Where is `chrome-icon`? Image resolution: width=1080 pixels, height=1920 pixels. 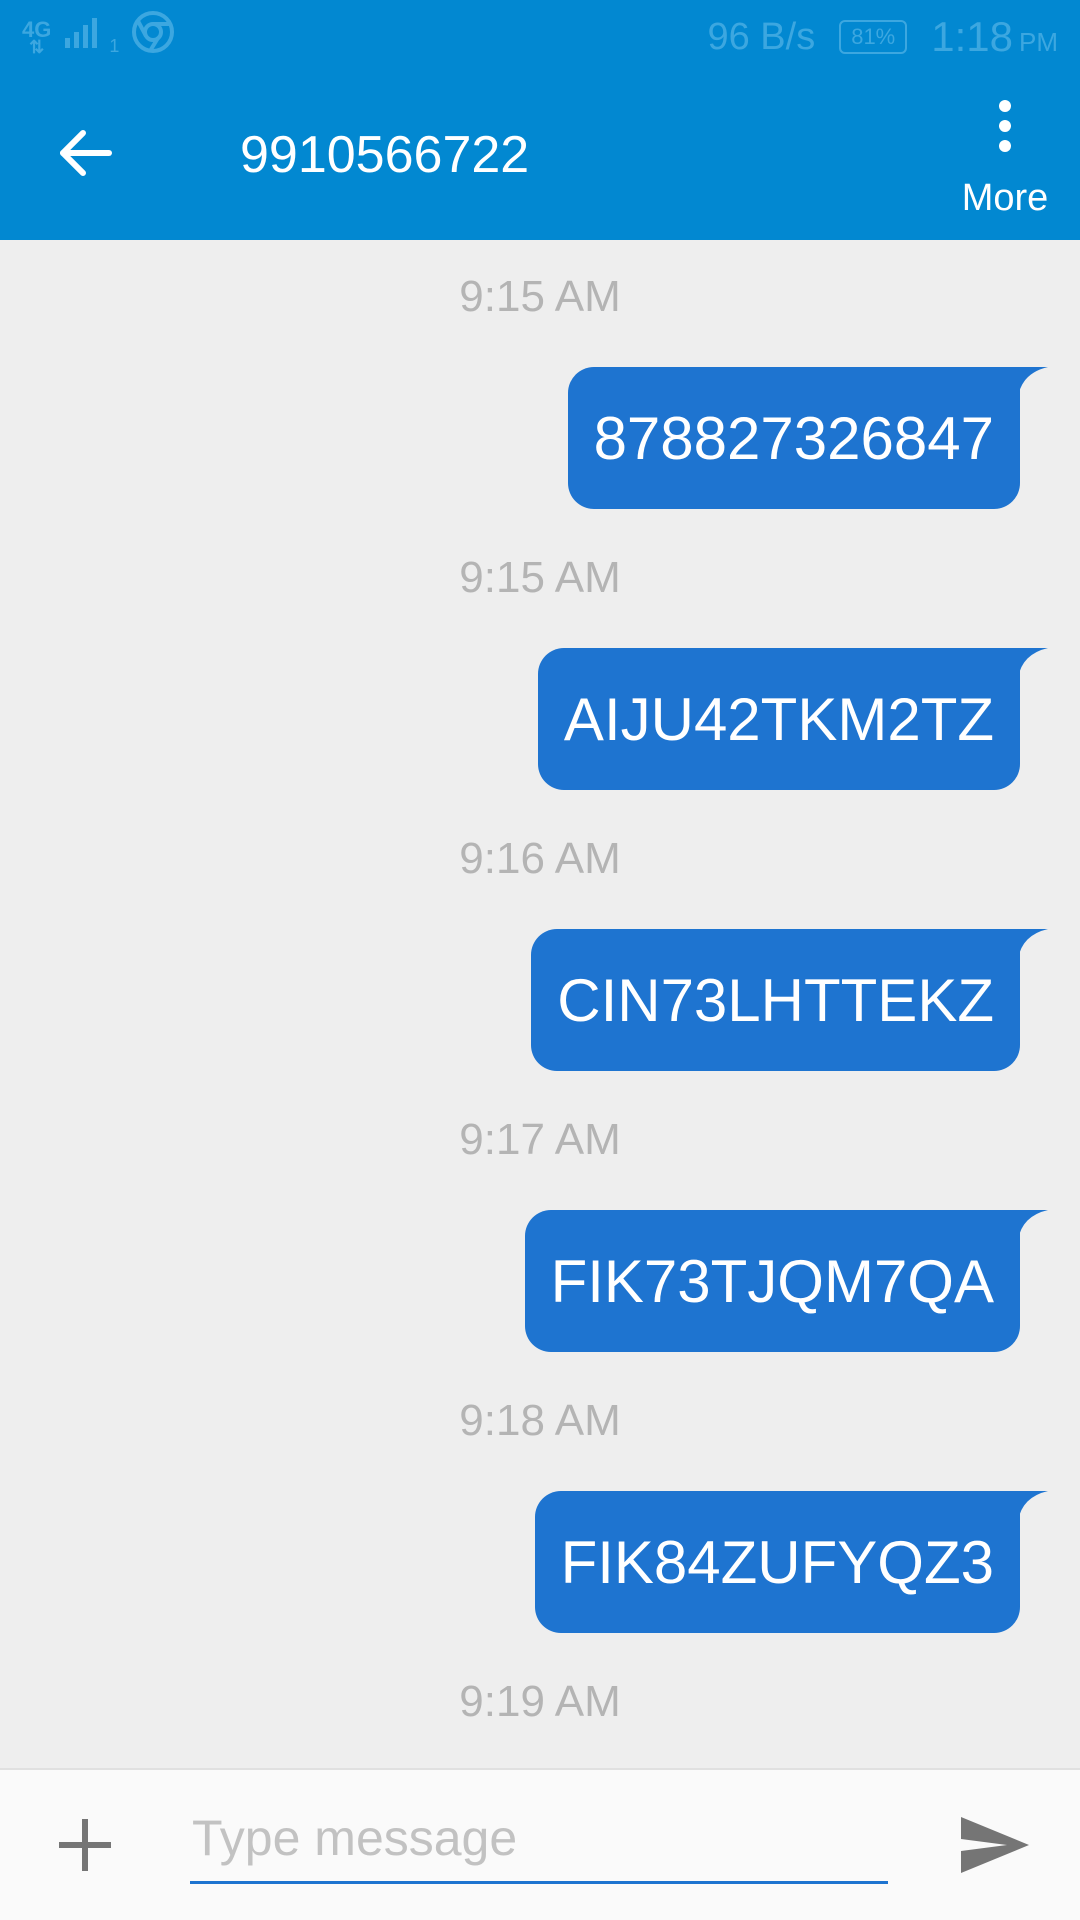
chrome-icon is located at coordinates (153, 37).